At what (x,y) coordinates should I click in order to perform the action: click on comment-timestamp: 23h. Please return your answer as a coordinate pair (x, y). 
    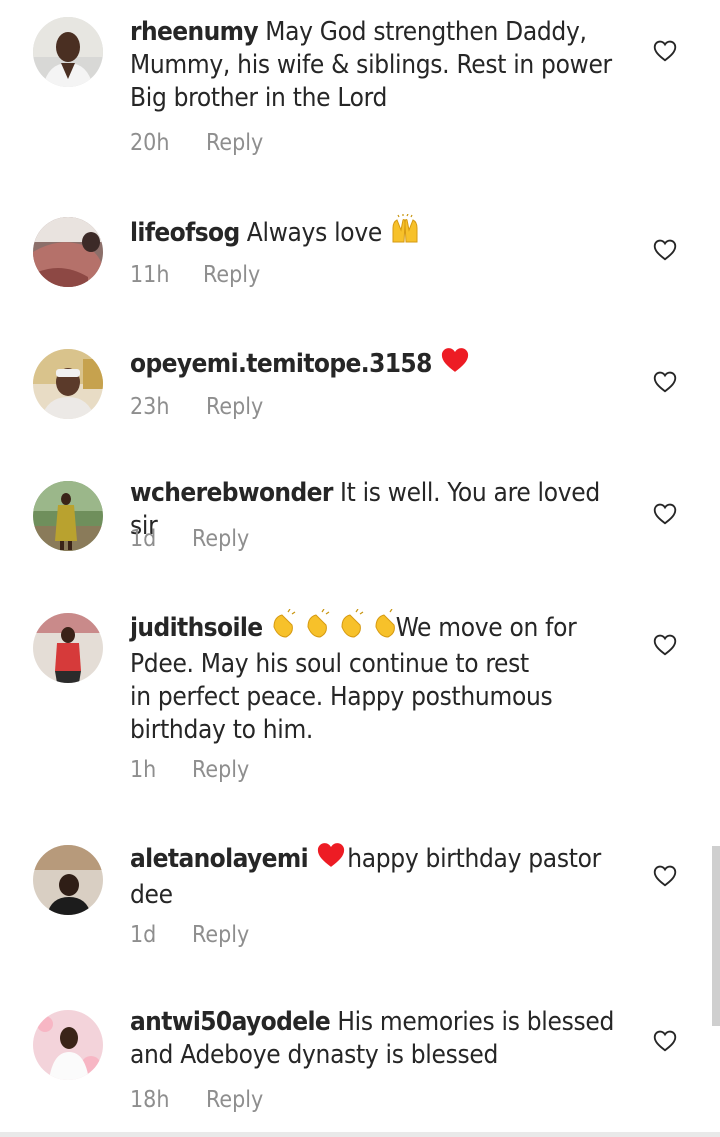
    Looking at the image, I should click on (150, 407).